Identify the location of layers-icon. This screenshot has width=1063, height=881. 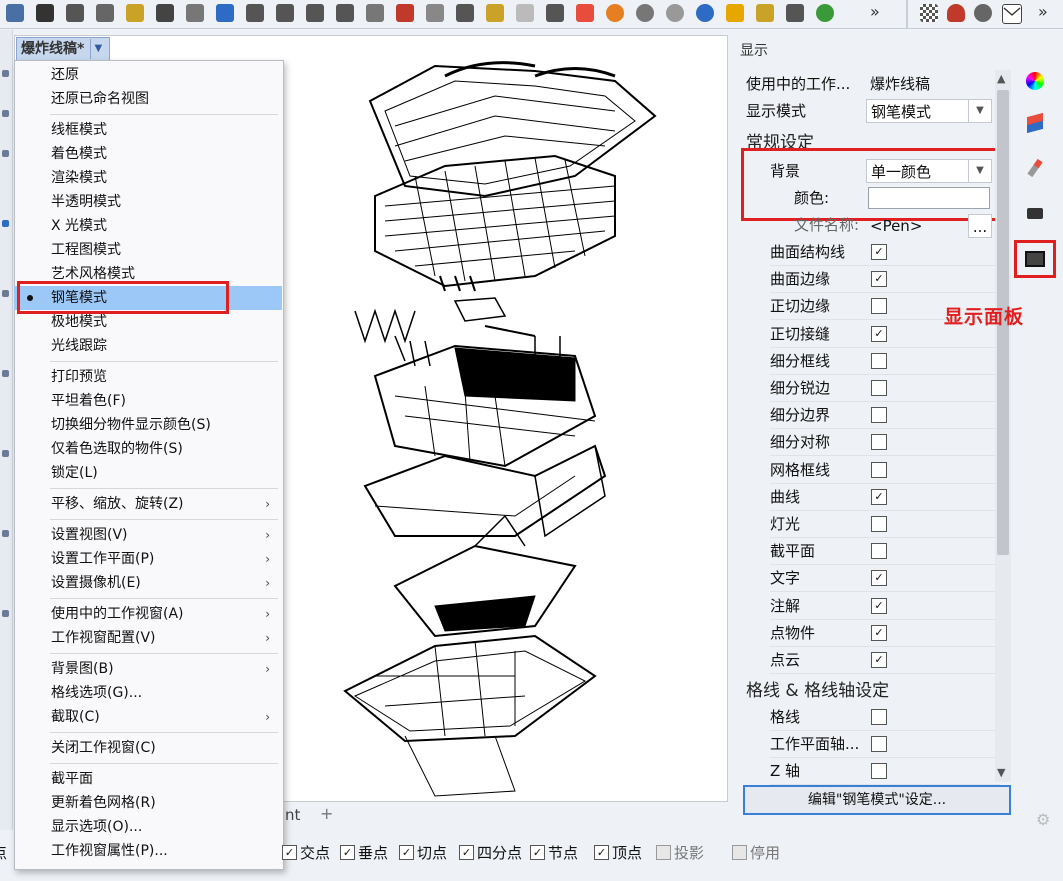
(1035, 123).